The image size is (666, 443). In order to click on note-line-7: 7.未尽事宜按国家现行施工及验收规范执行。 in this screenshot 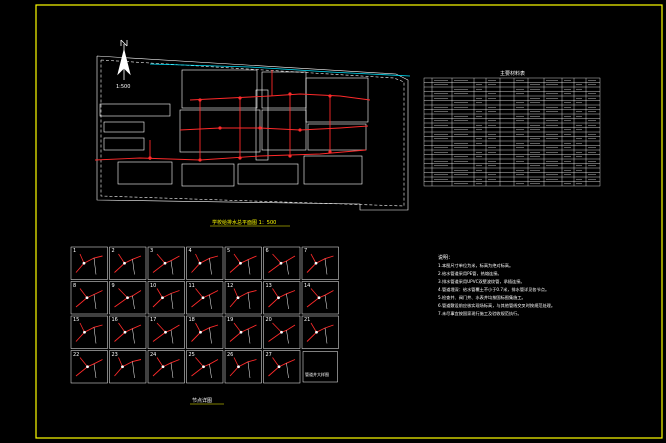, I will do `click(480, 313)`.